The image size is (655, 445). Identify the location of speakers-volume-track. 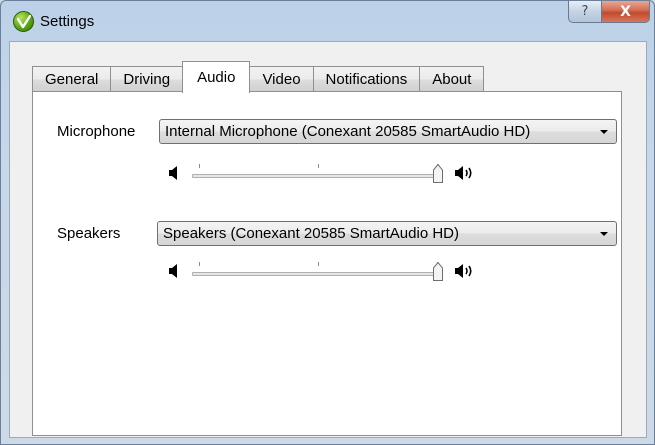
(317, 269).